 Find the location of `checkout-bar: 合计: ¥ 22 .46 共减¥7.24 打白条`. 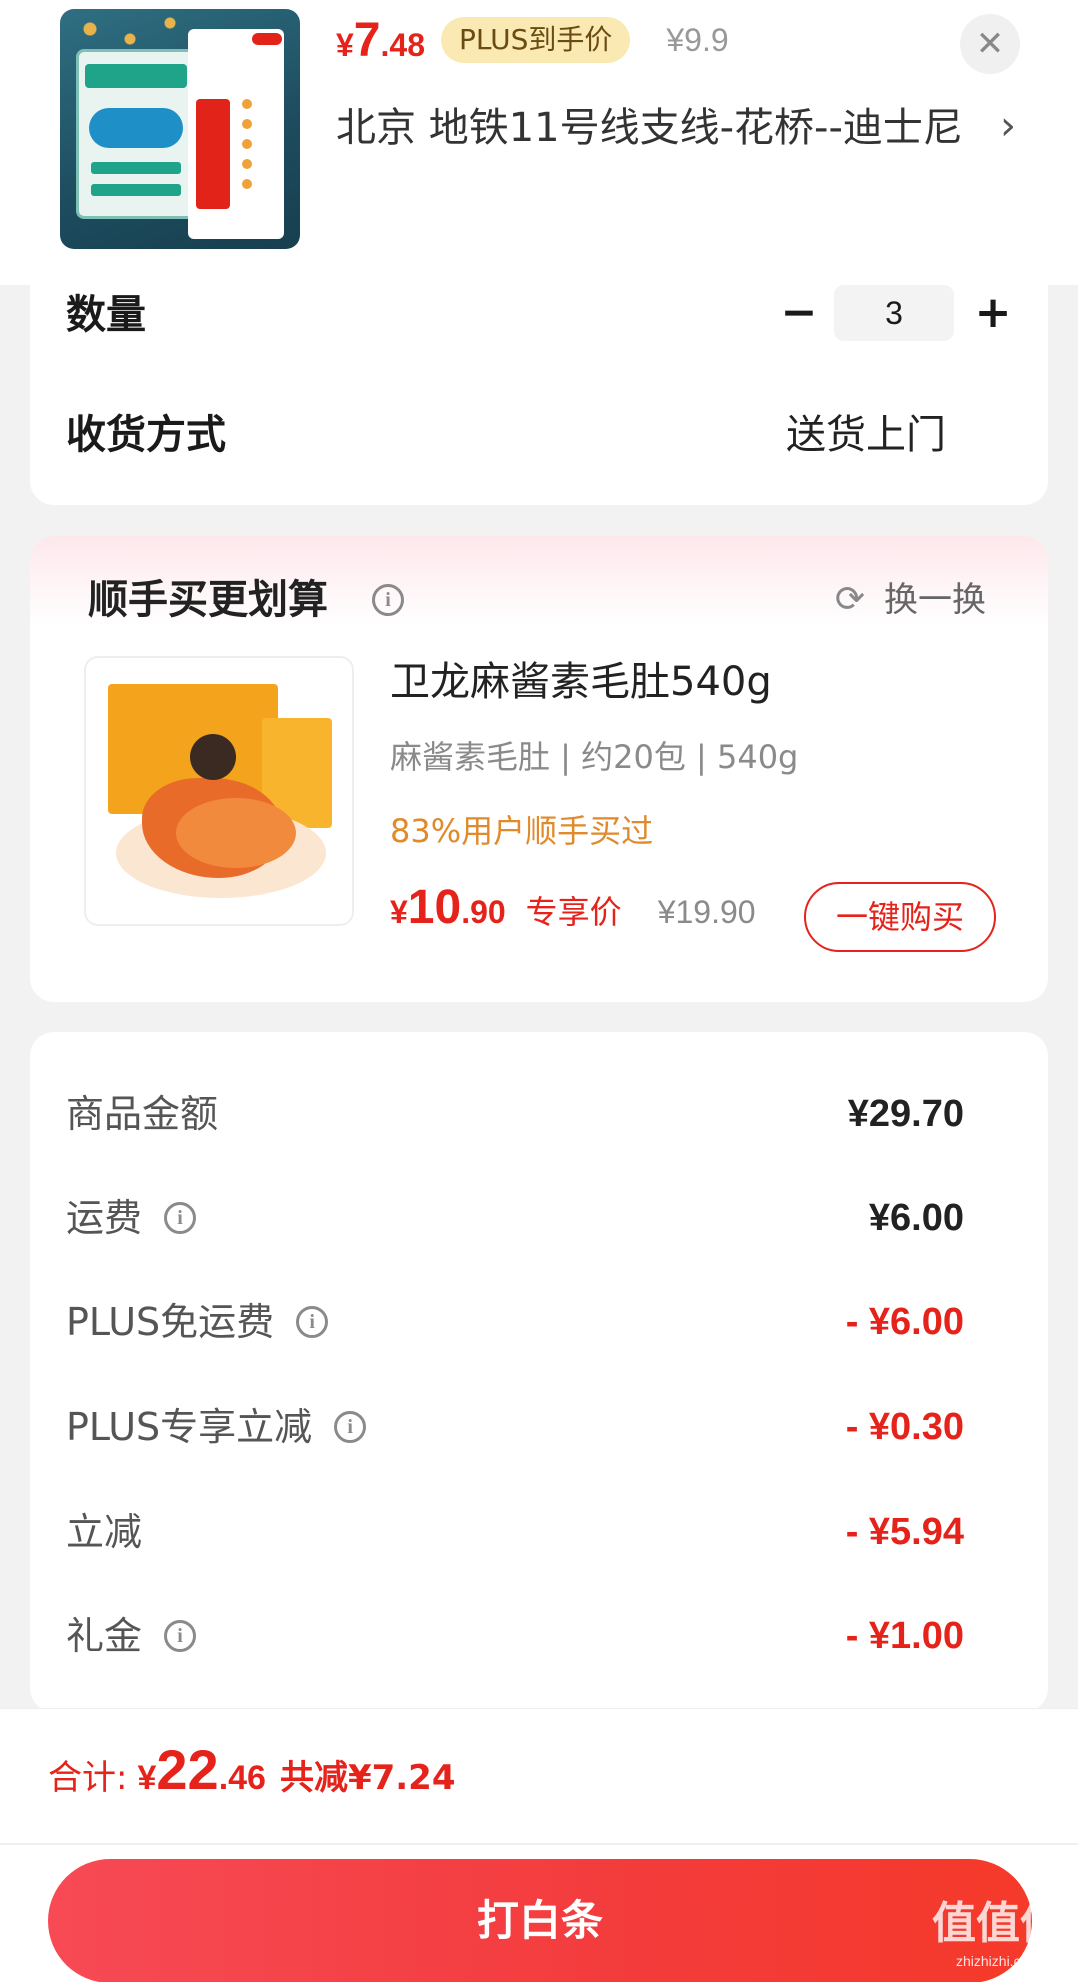

checkout-bar: 合计: ¥ 22 .46 共减¥7.24 打白条 is located at coordinates (539, 1845).